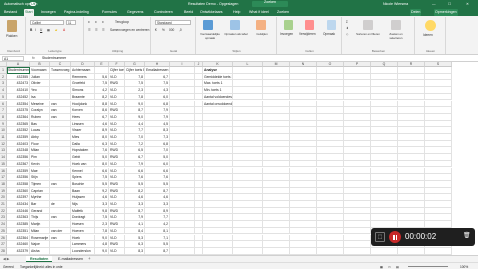 The height and width of the screenshot is (269, 478). Describe the element at coordinates (3, 70) in the screenshot. I see `row-header: 1` at that location.